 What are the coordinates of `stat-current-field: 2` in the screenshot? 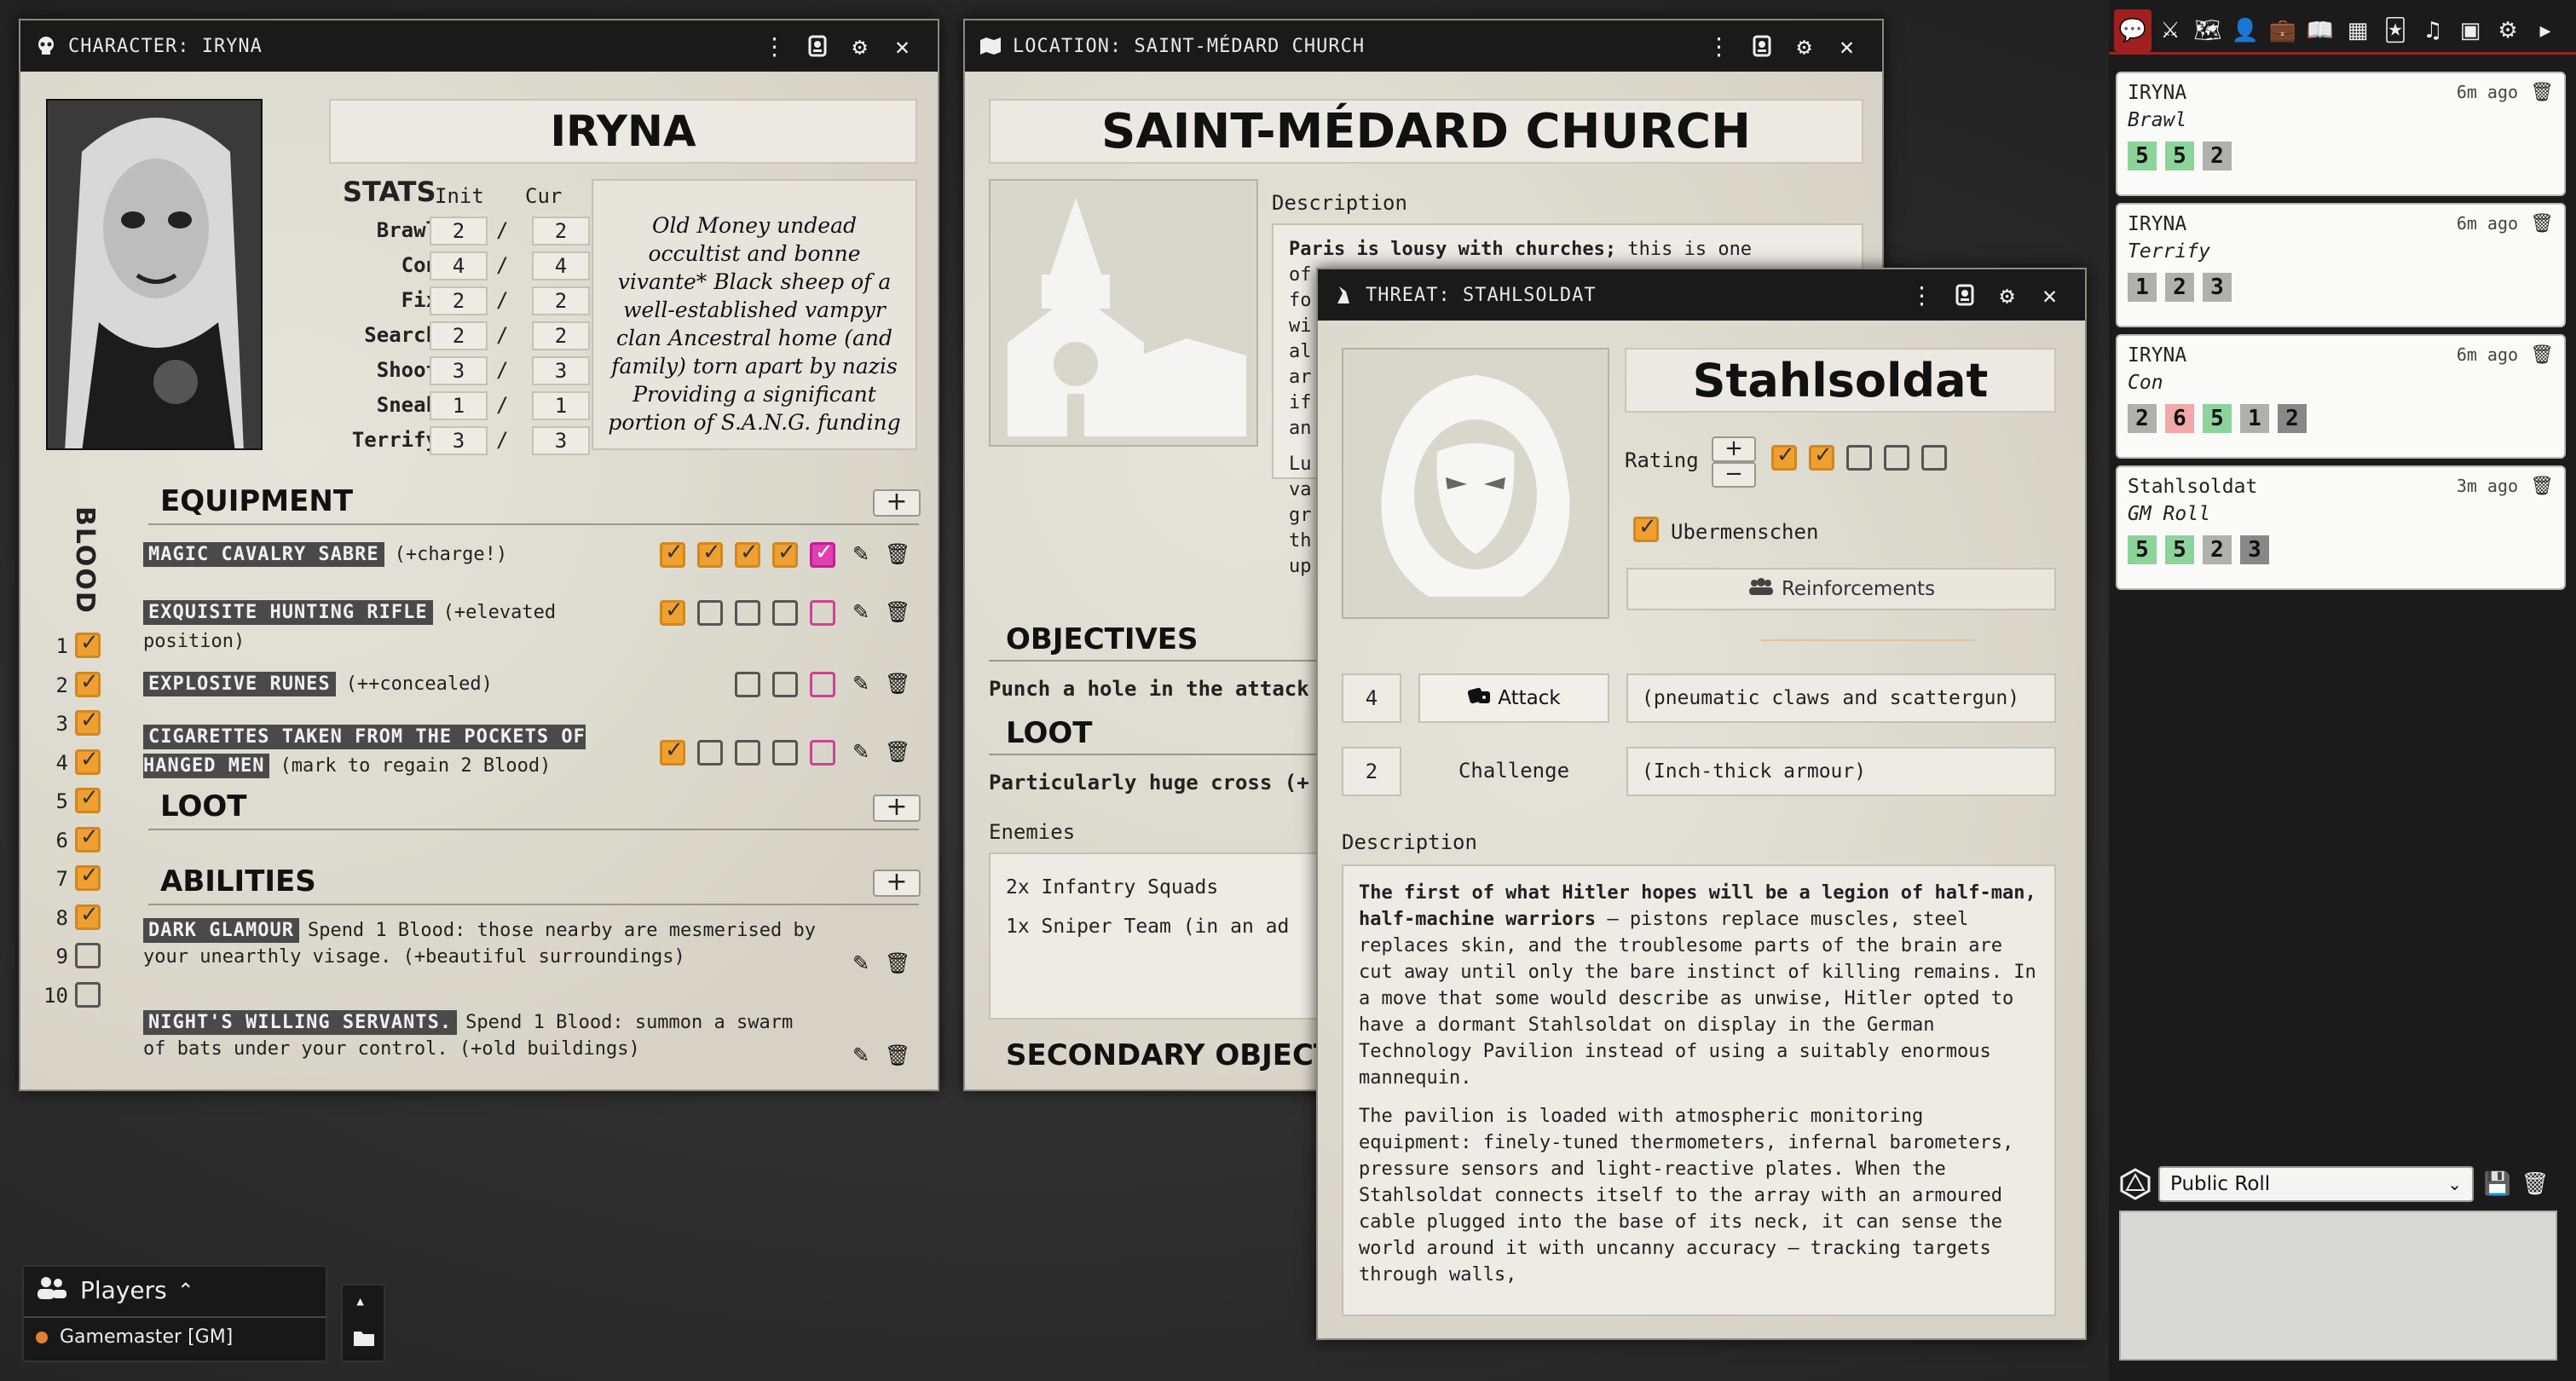 It's located at (561, 336).